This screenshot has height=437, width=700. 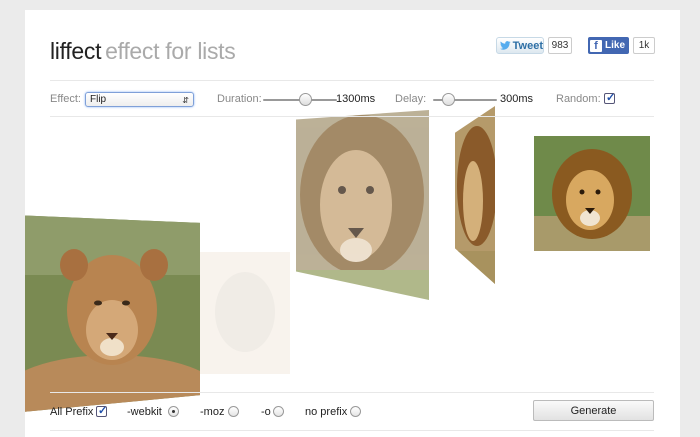 What do you see at coordinates (98, 99) in the screenshot?
I see `effect-select-value: Flip` at bounding box center [98, 99].